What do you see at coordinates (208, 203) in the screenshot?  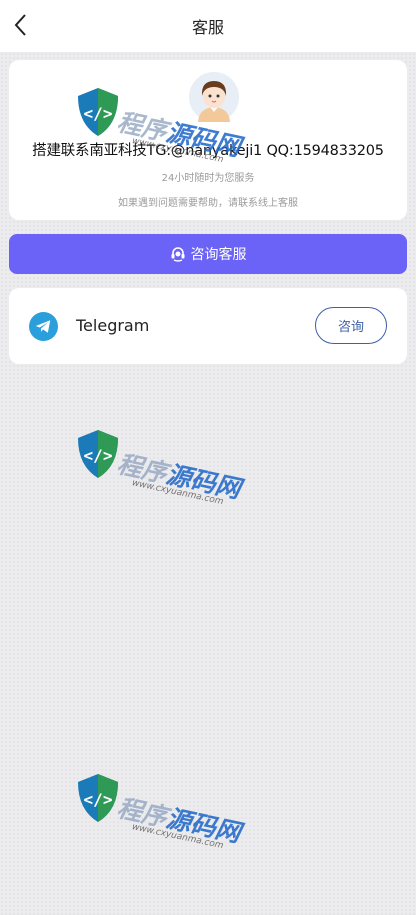 I see `help-text: 如果遇到问题需要帮助，请联系线上客服` at bounding box center [208, 203].